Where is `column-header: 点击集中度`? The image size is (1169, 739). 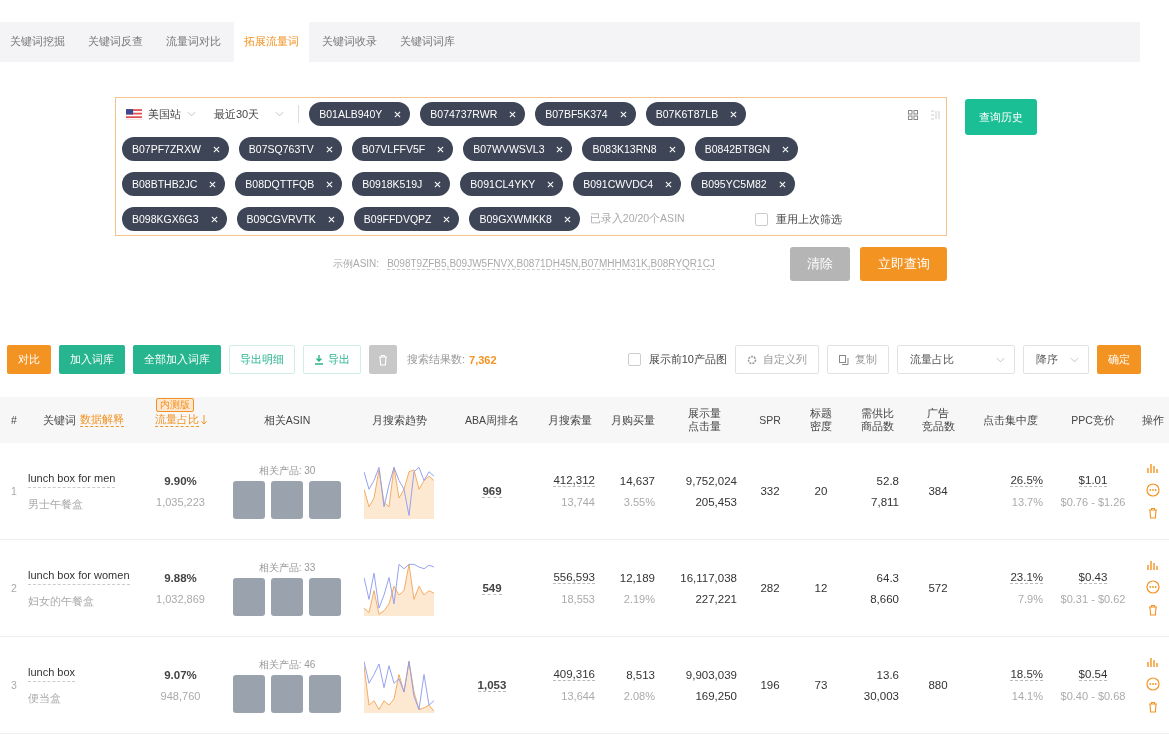
column-header: 点击集中度 is located at coordinates (1010, 420).